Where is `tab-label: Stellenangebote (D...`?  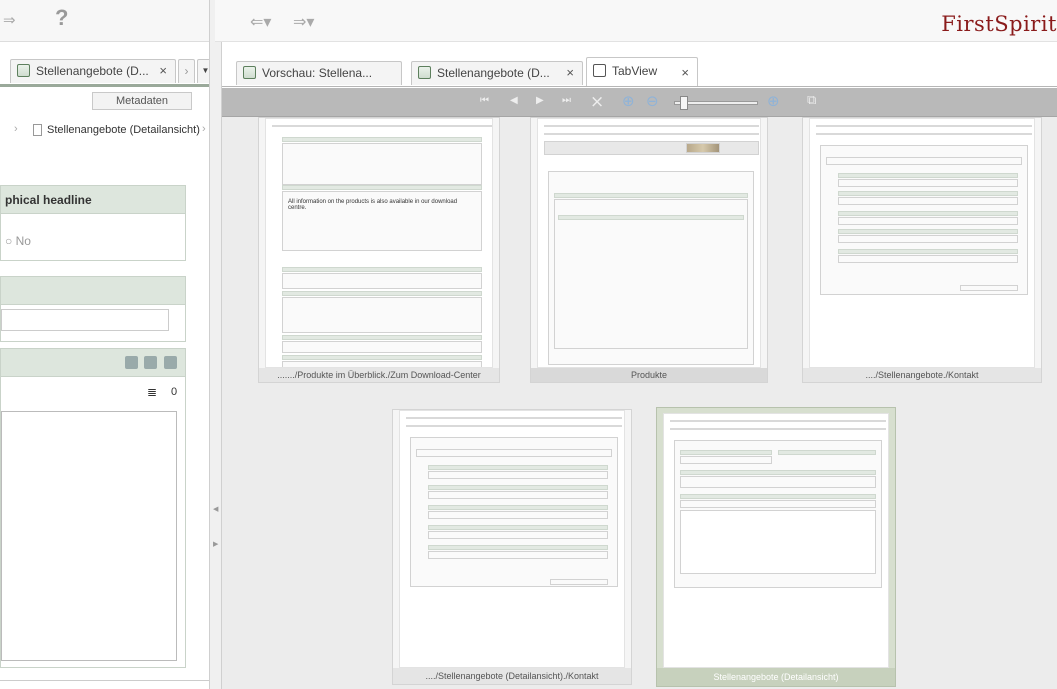 tab-label: Stellenangebote (D... is located at coordinates (493, 73).